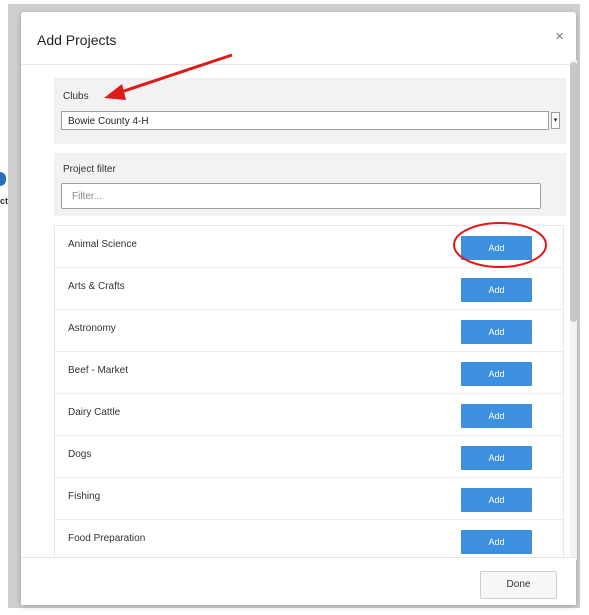  I want to click on project-name: Fishing, so click(84, 496).